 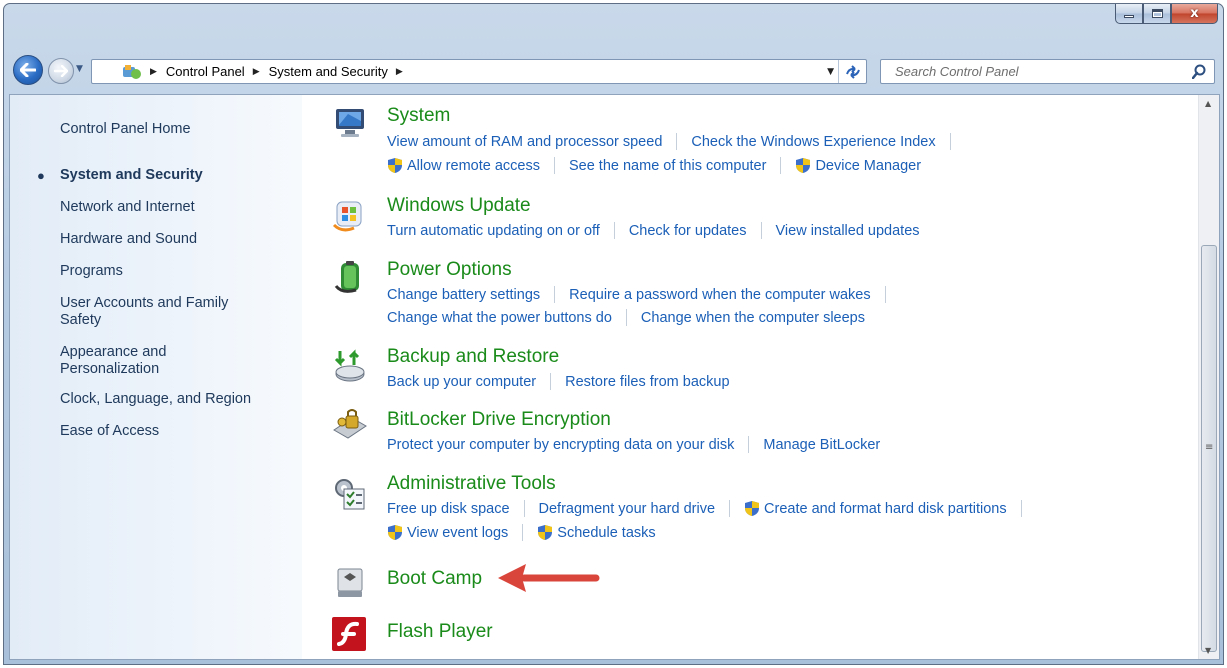 What do you see at coordinates (175, 399) in the screenshot?
I see `sidebar-item-clock-language-region: Clock, Language, and Region` at bounding box center [175, 399].